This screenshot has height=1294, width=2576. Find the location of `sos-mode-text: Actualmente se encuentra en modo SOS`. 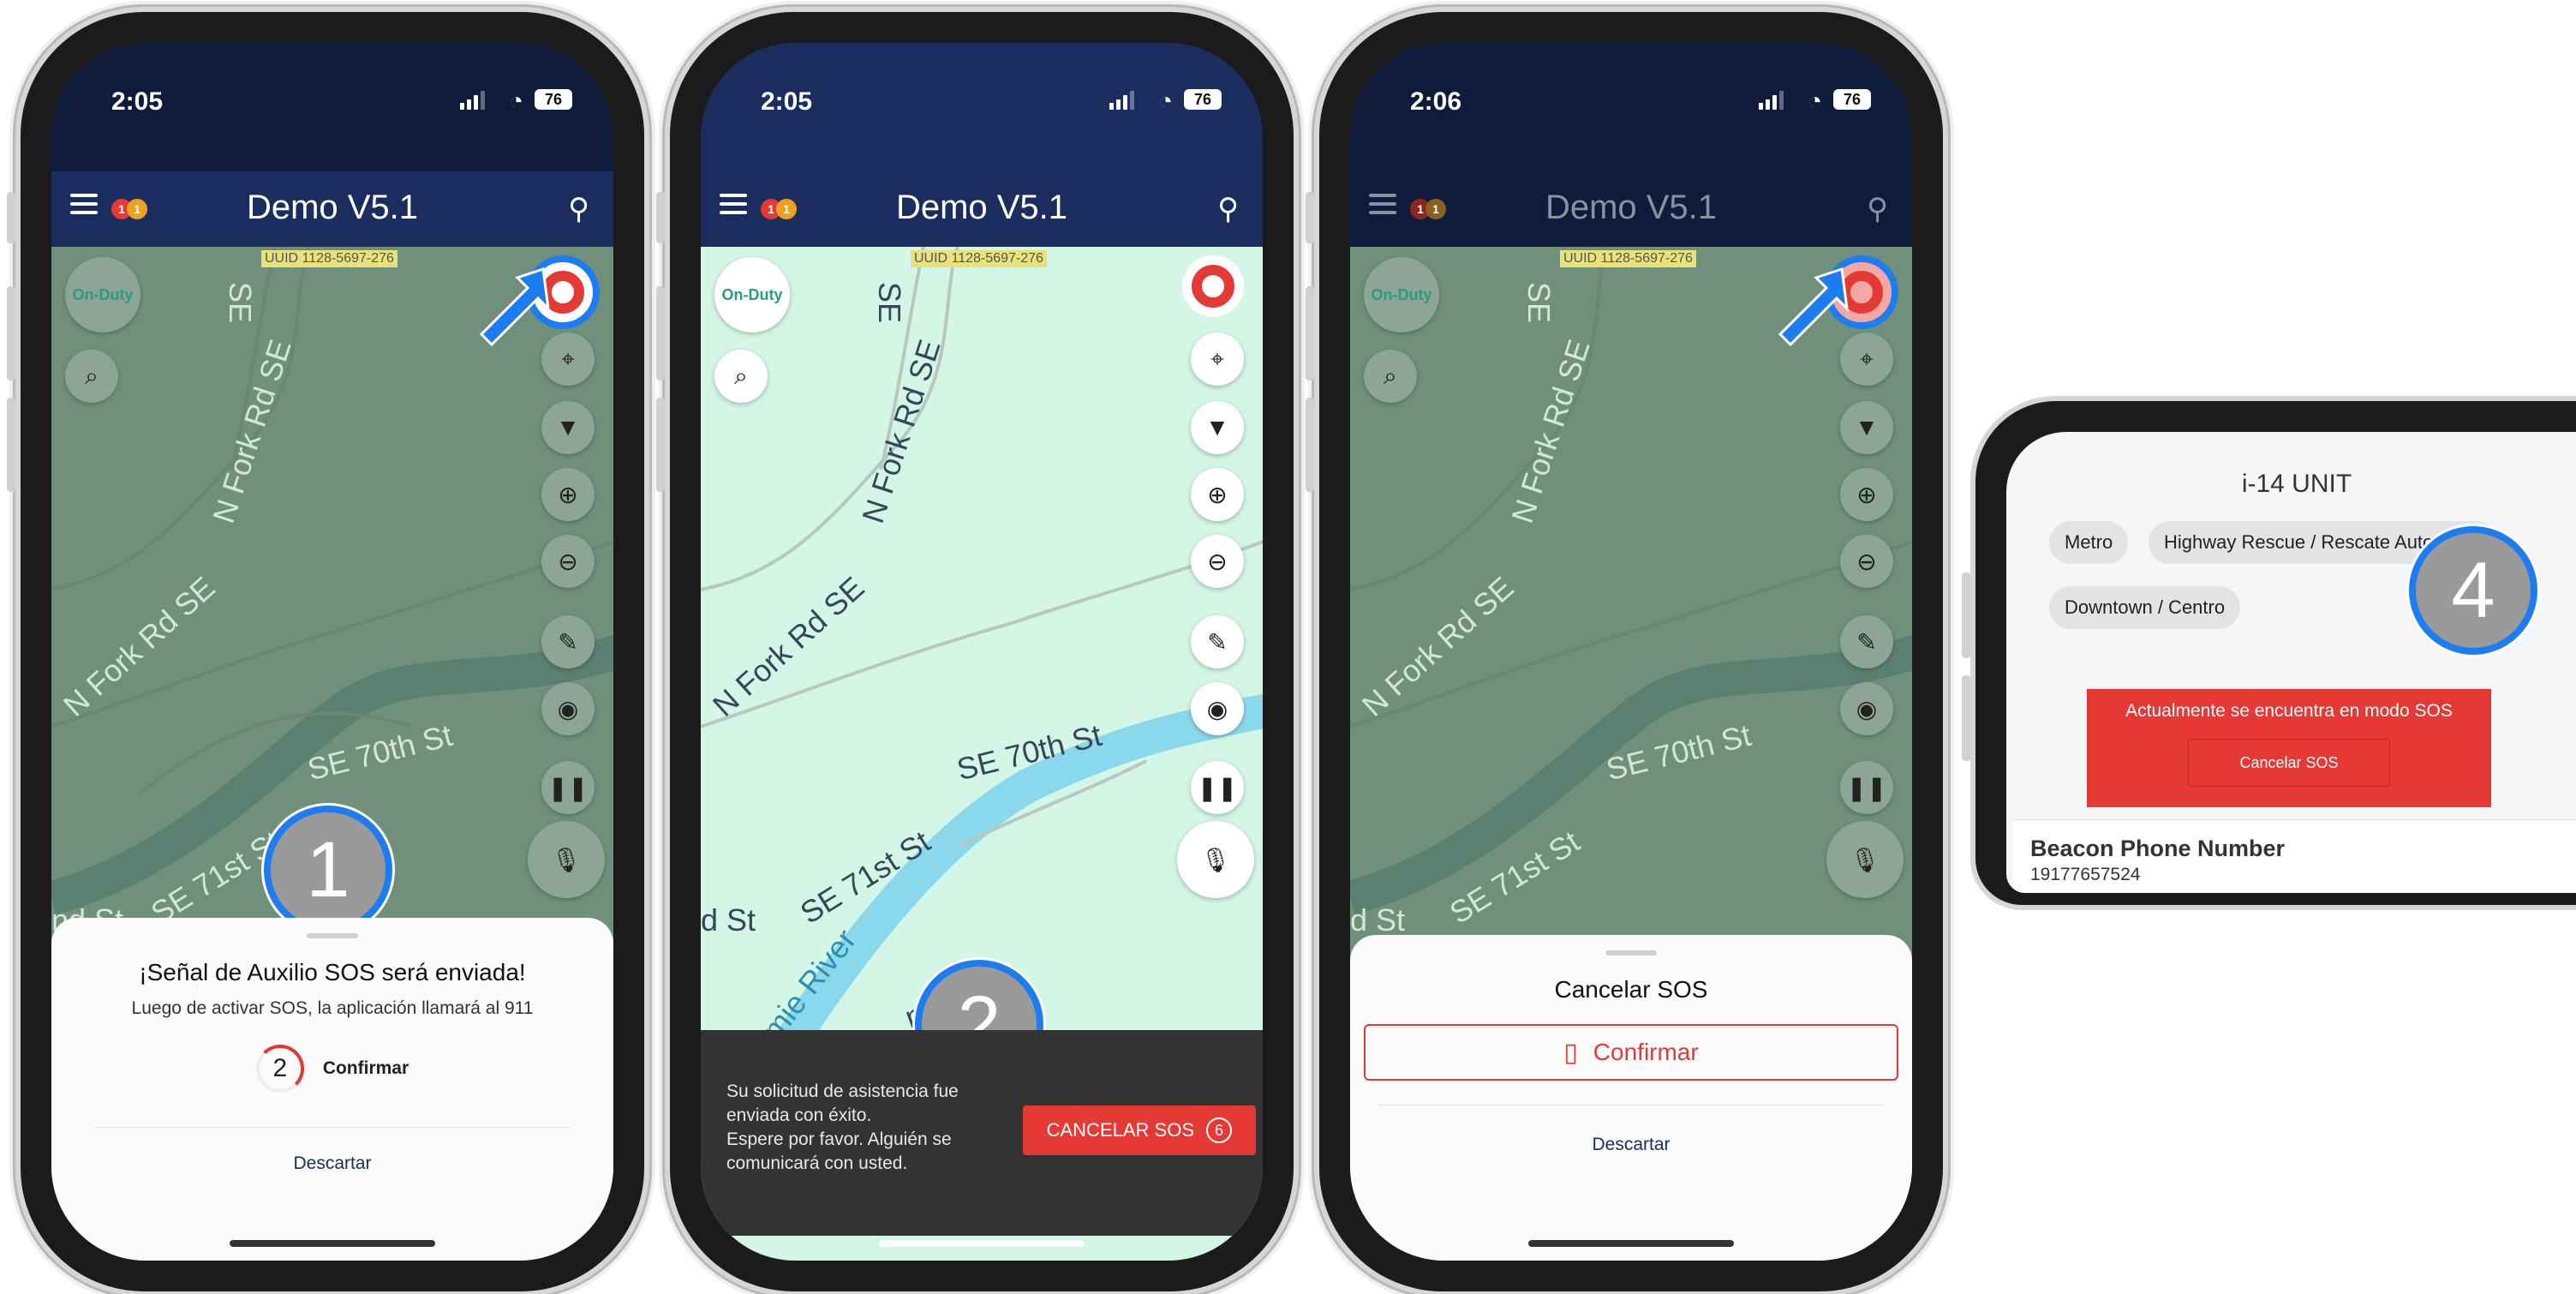

sos-mode-text: Actualmente se encuentra en modo SOS is located at coordinates (2289, 711).